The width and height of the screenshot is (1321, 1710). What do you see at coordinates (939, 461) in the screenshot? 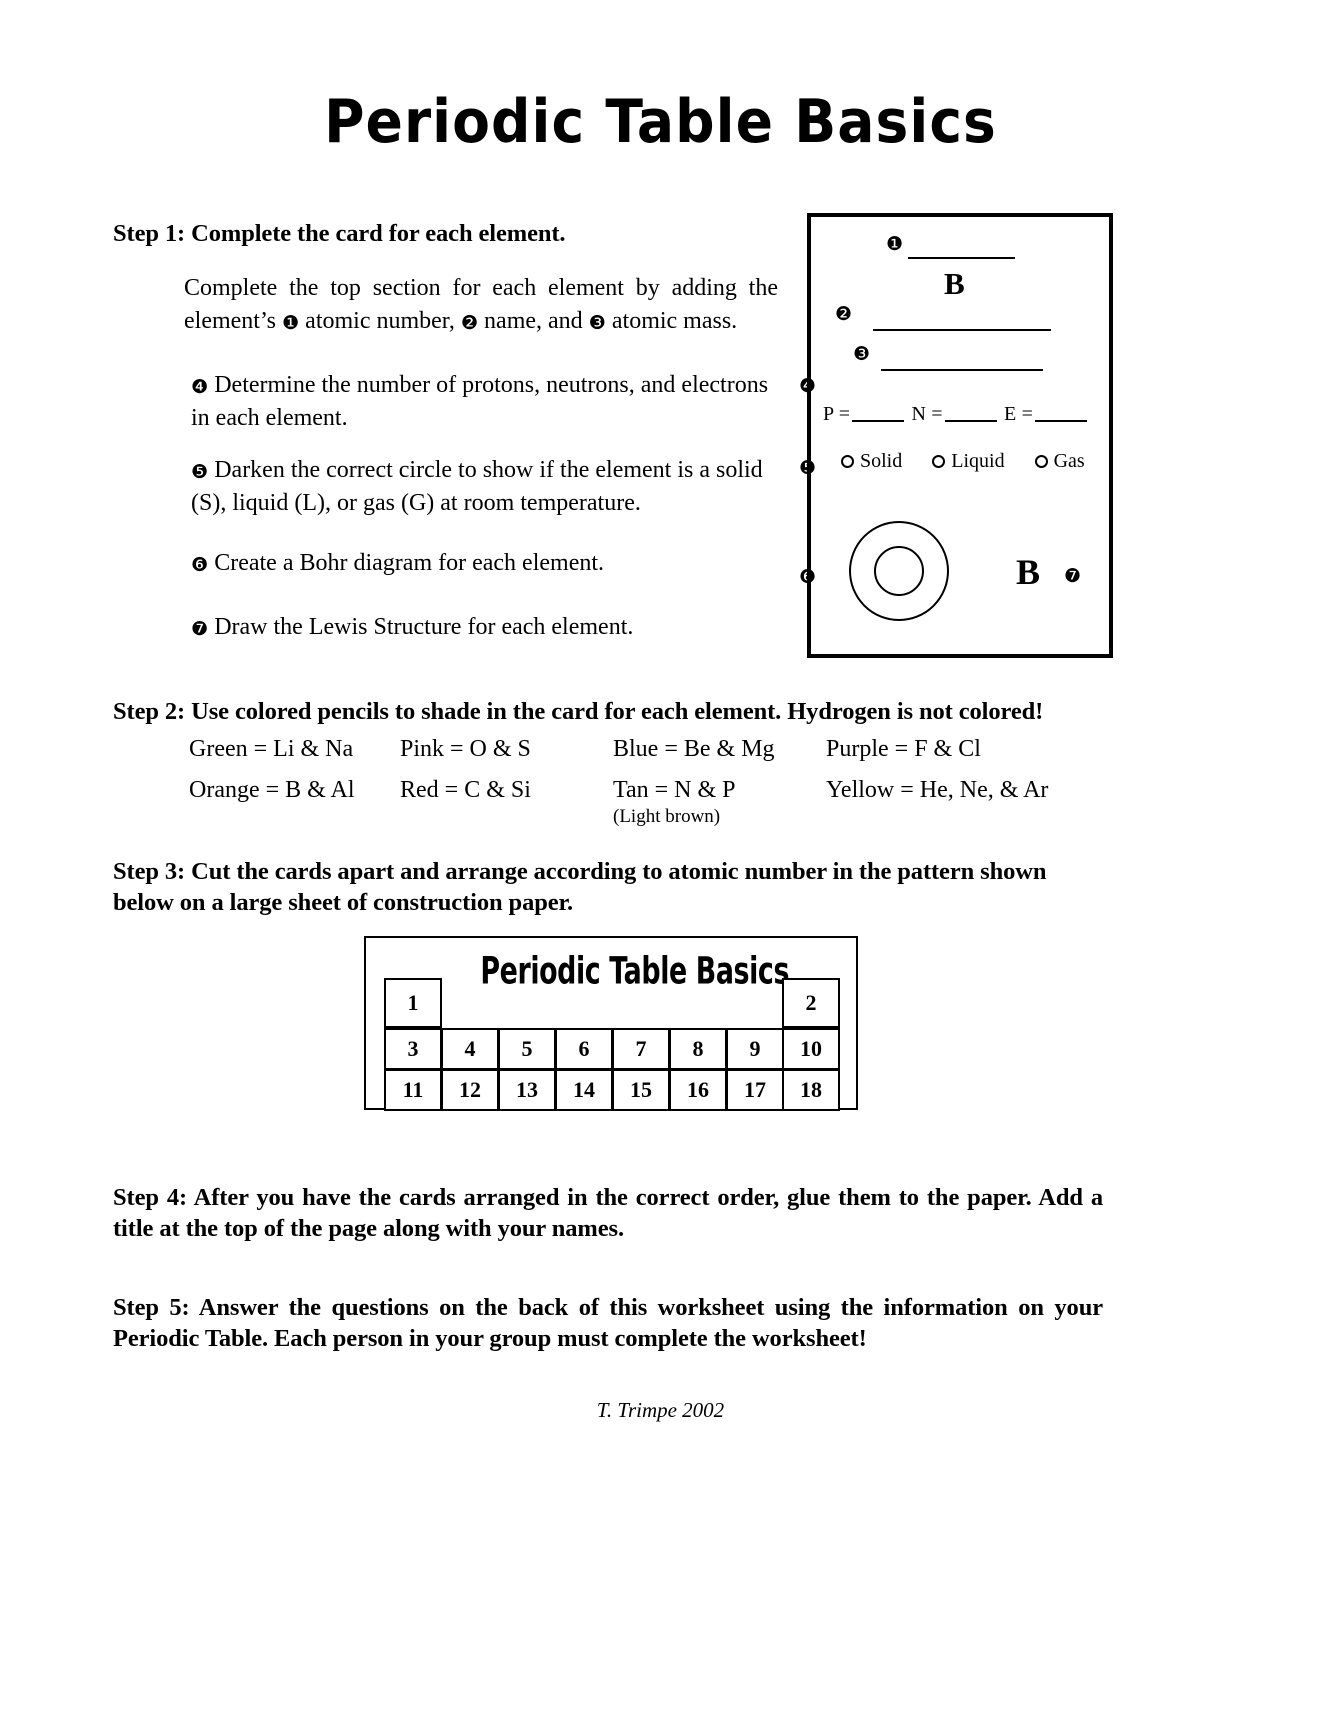
I see `liquid-radio-icon` at bounding box center [939, 461].